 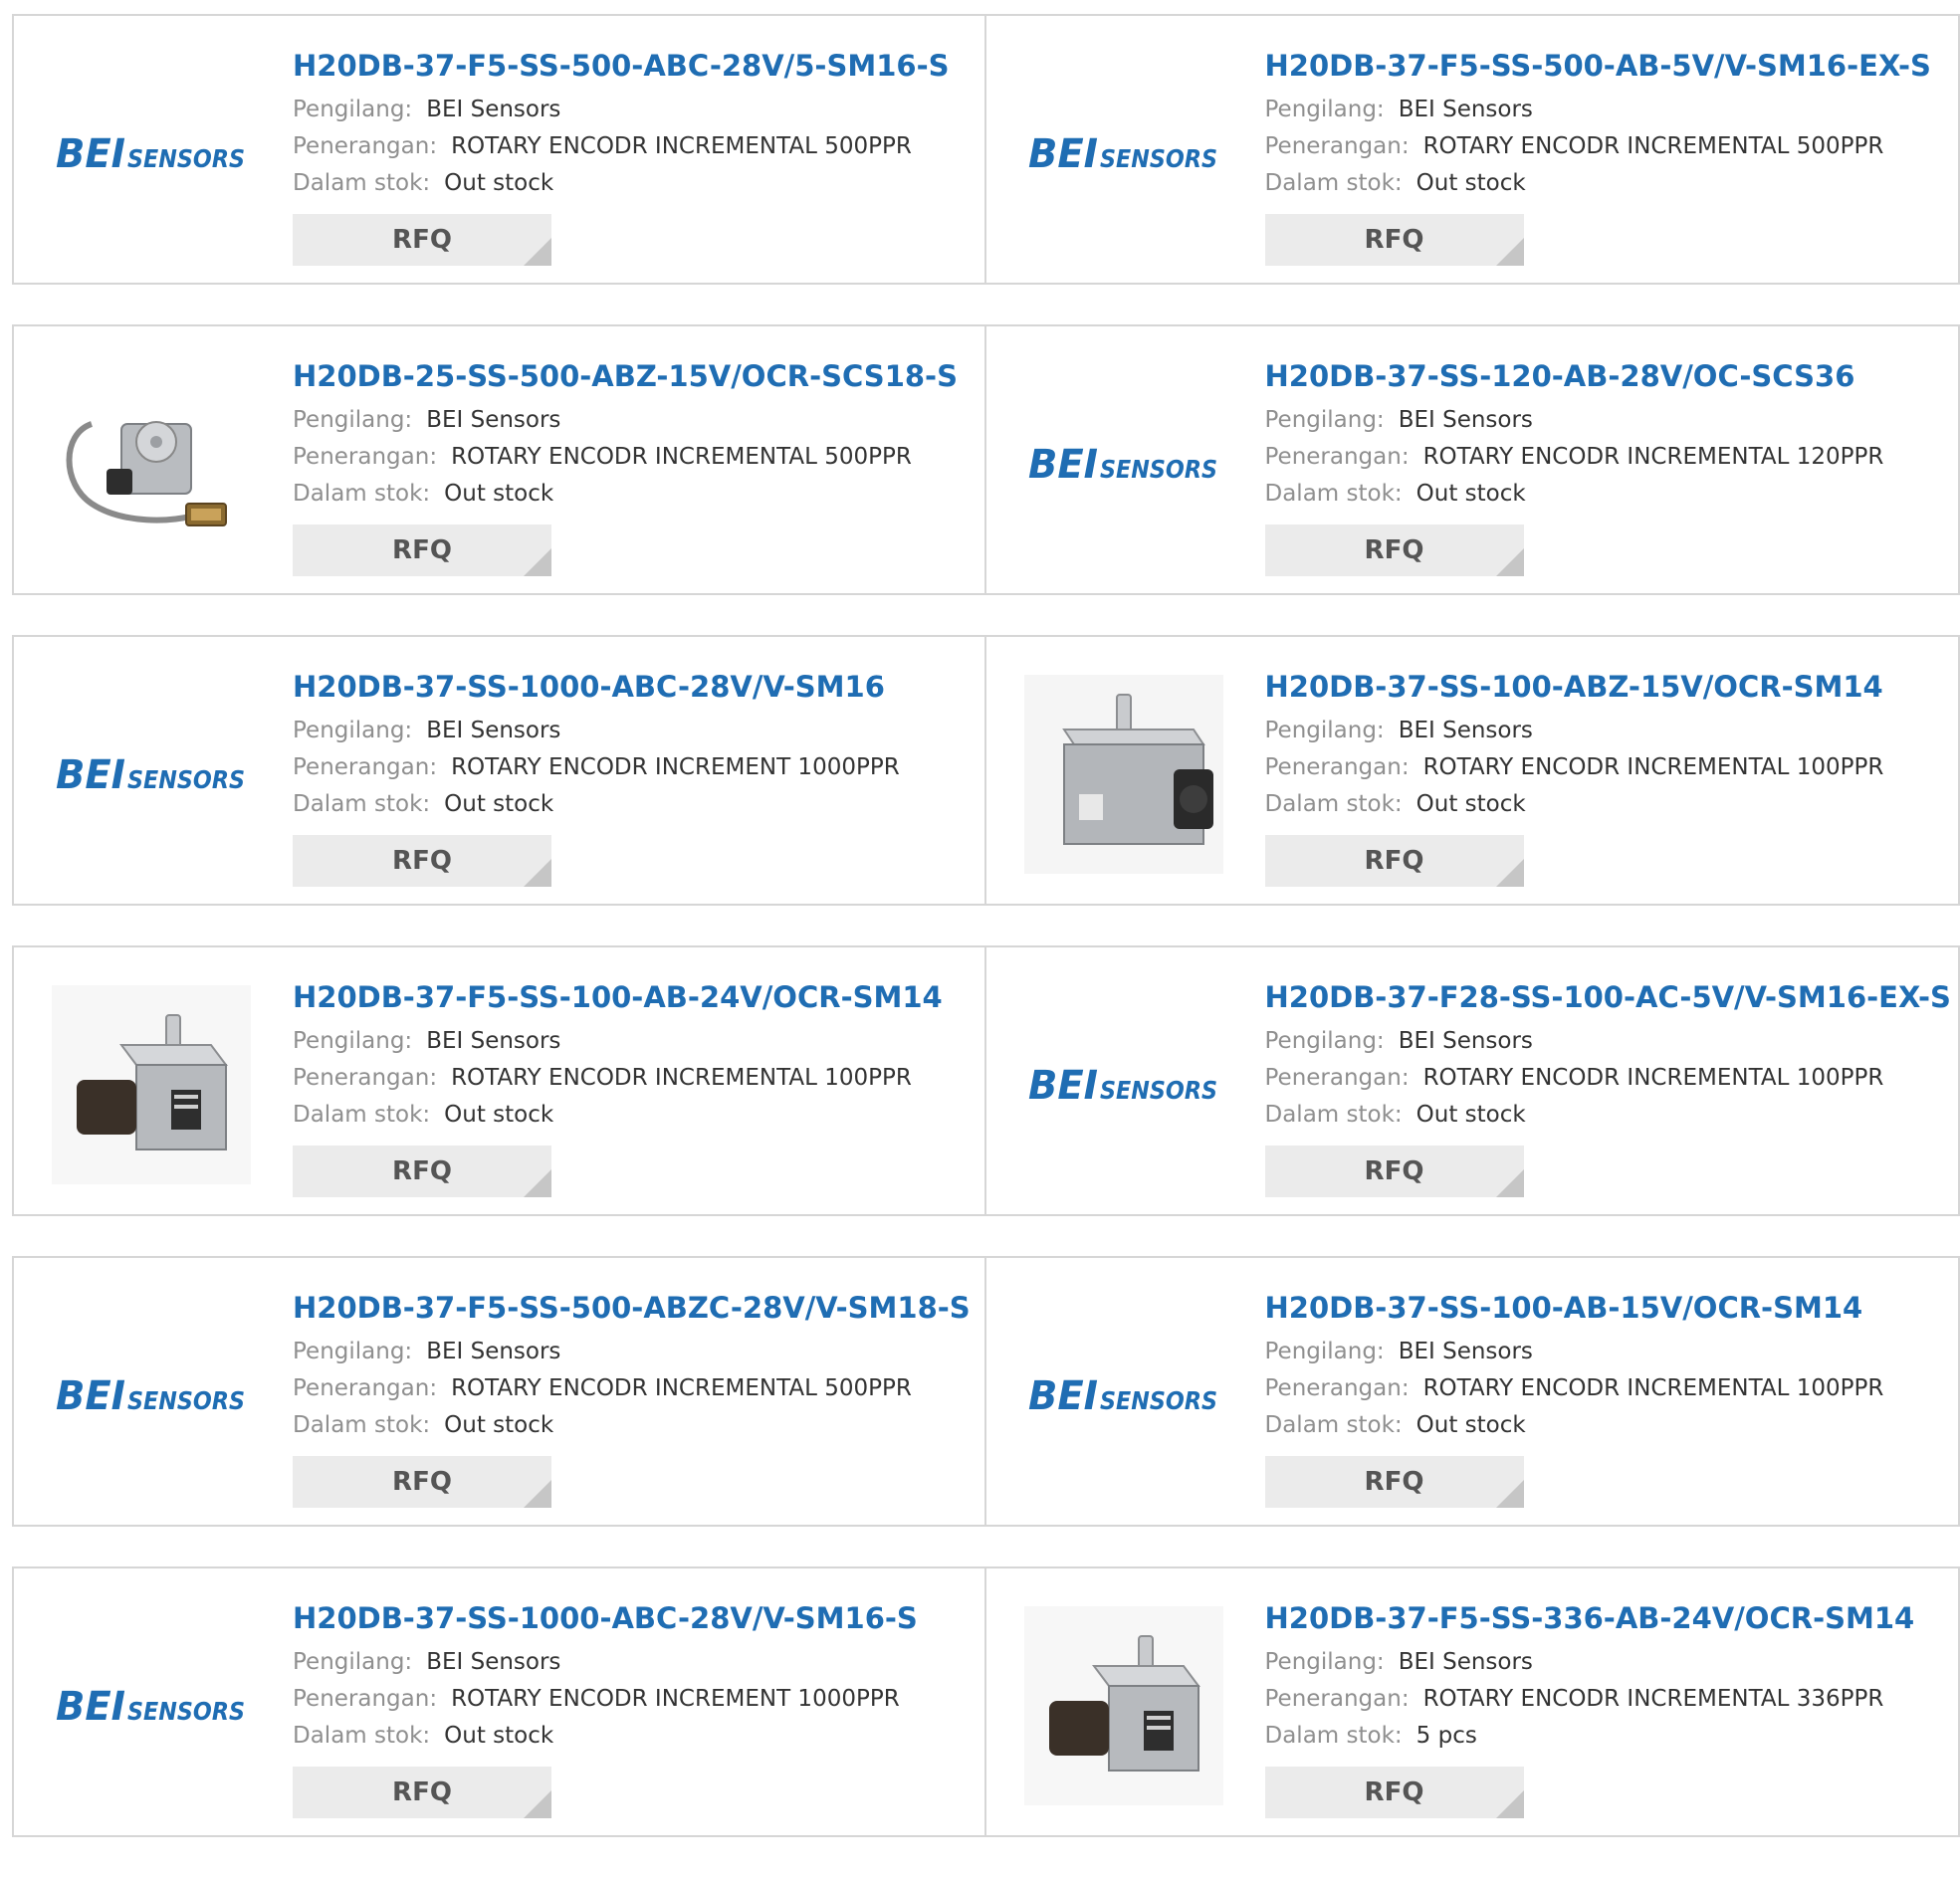 What do you see at coordinates (186, 780) in the screenshot?
I see `logo-sensors-text: SENSORS` at bounding box center [186, 780].